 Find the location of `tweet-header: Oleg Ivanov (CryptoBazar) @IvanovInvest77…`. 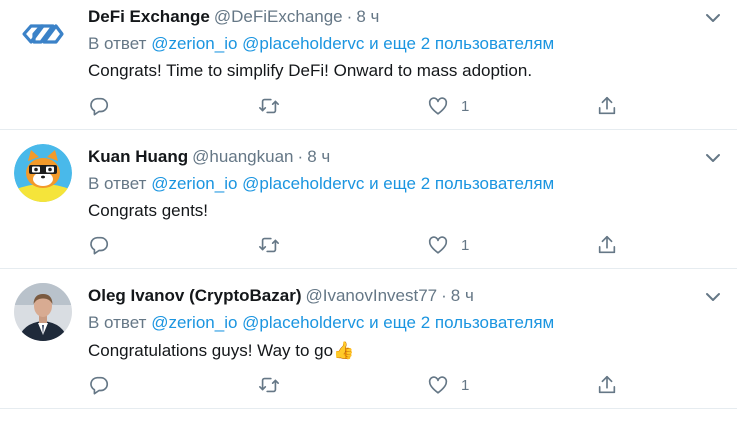

tweet-header: Oleg Ivanov (CryptoBazar) @IvanovInvest77… is located at coordinates (281, 296).